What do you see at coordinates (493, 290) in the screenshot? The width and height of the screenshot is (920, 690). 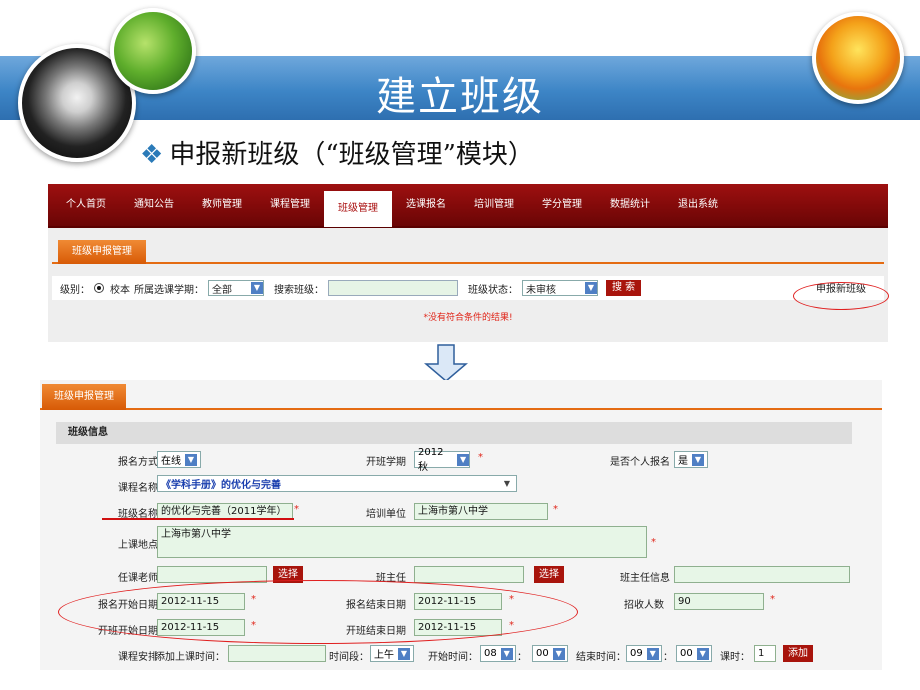 I see `status-label: 班级状态：` at bounding box center [493, 290].